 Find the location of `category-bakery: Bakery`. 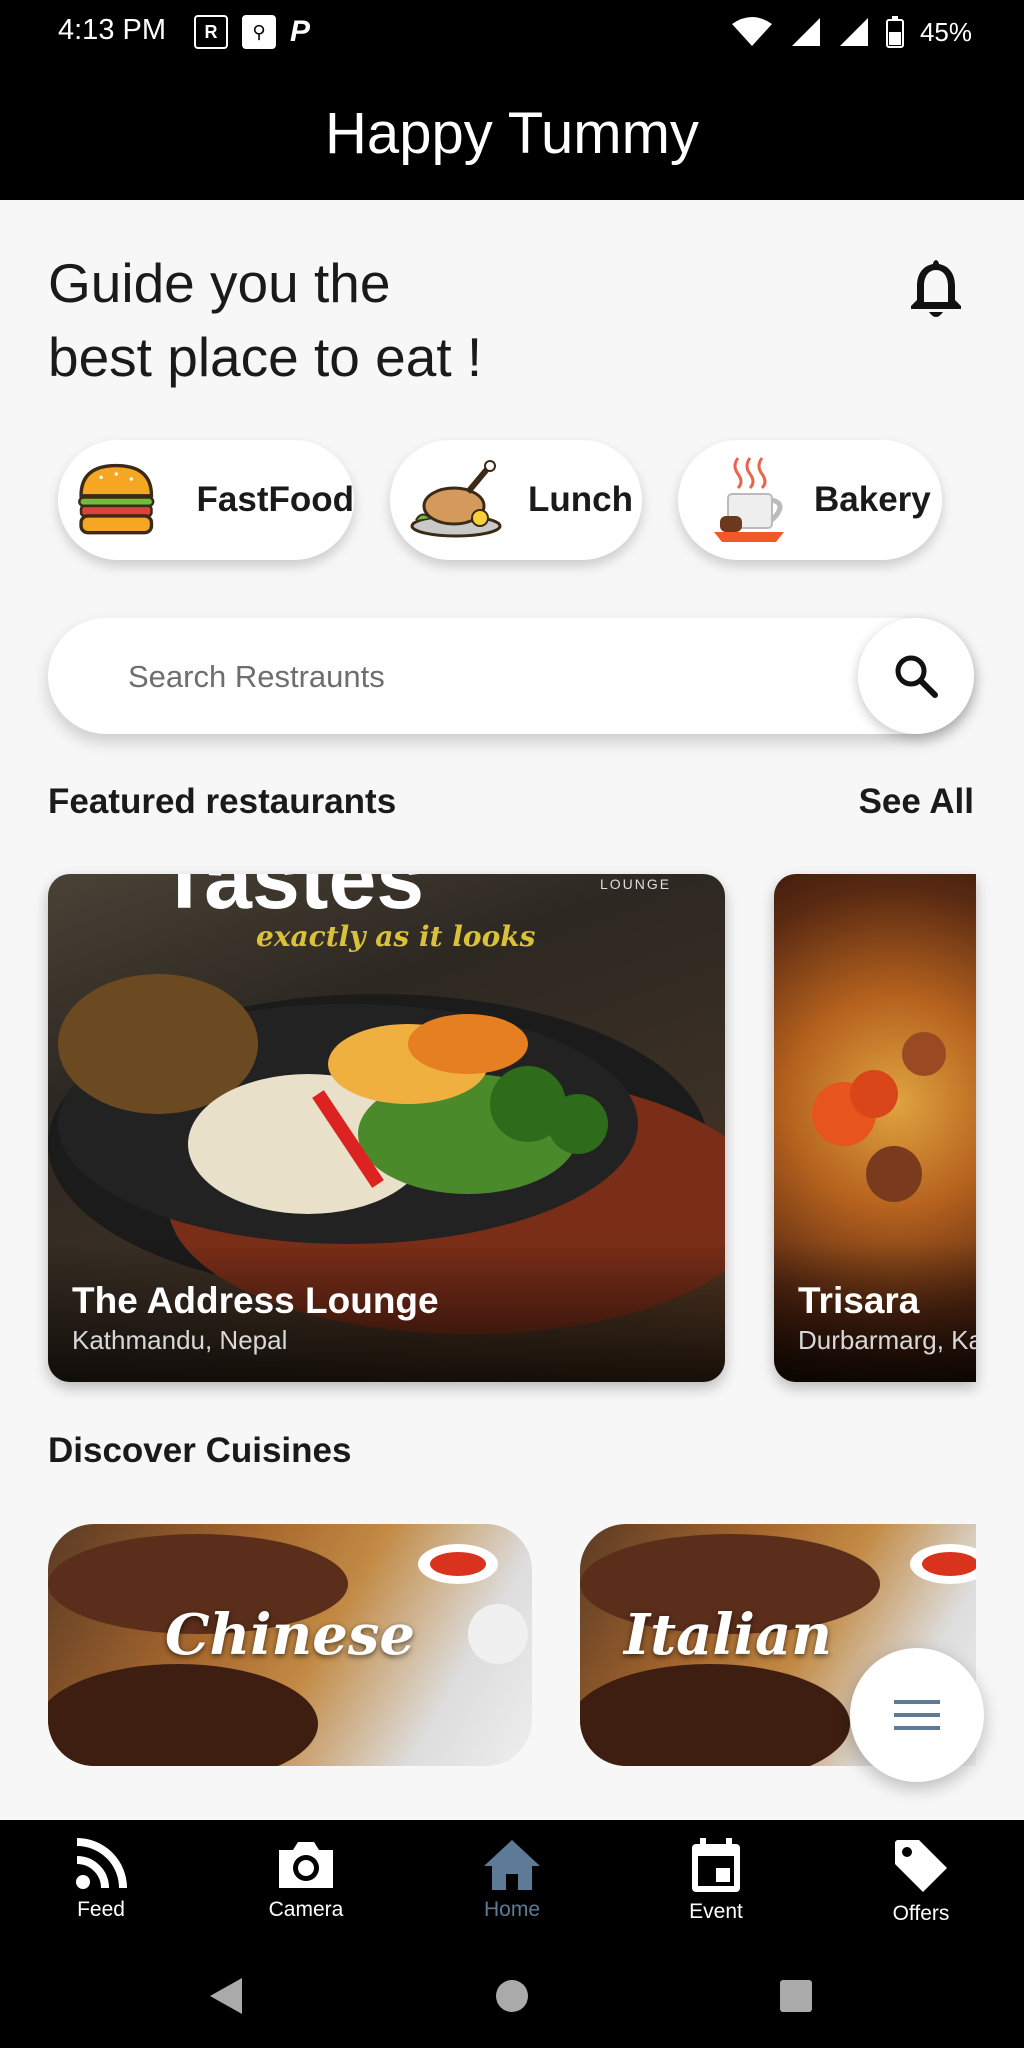

category-bakery: Bakery is located at coordinates (810, 500).